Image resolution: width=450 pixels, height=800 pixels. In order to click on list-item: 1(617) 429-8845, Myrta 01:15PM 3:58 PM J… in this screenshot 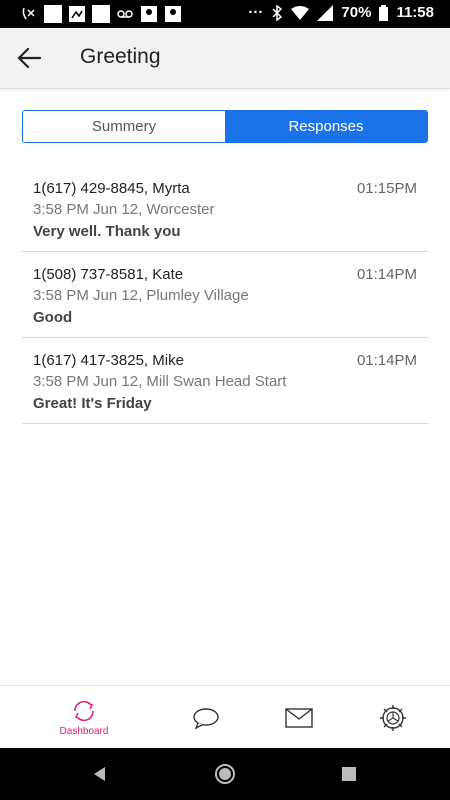, I will do `click(225, 209)`.